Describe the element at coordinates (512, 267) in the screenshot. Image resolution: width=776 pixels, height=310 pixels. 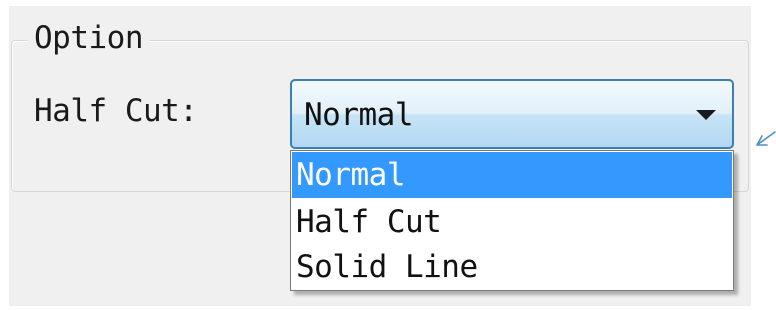
I see `option-solid-line: Solid Line` at that location.